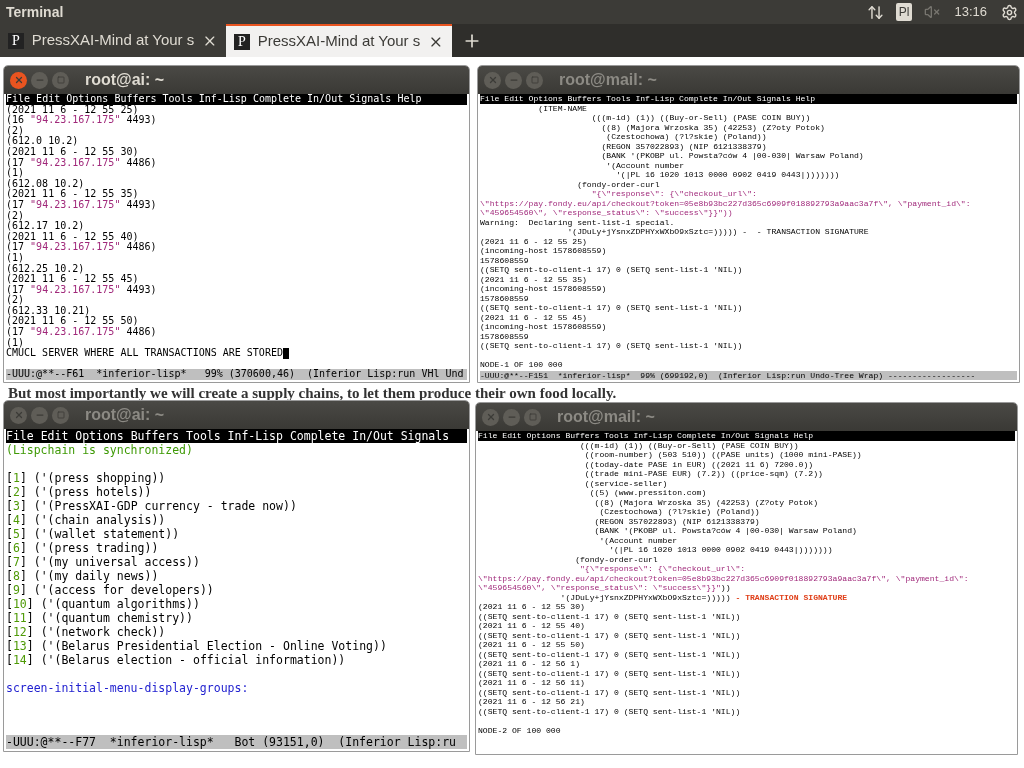 The width and height of the screenshot is (1024, 768). What do you see at coordinates (1009, 12) in the screenshot?
I see `settings-icon` at bounding box center [1009, 12].